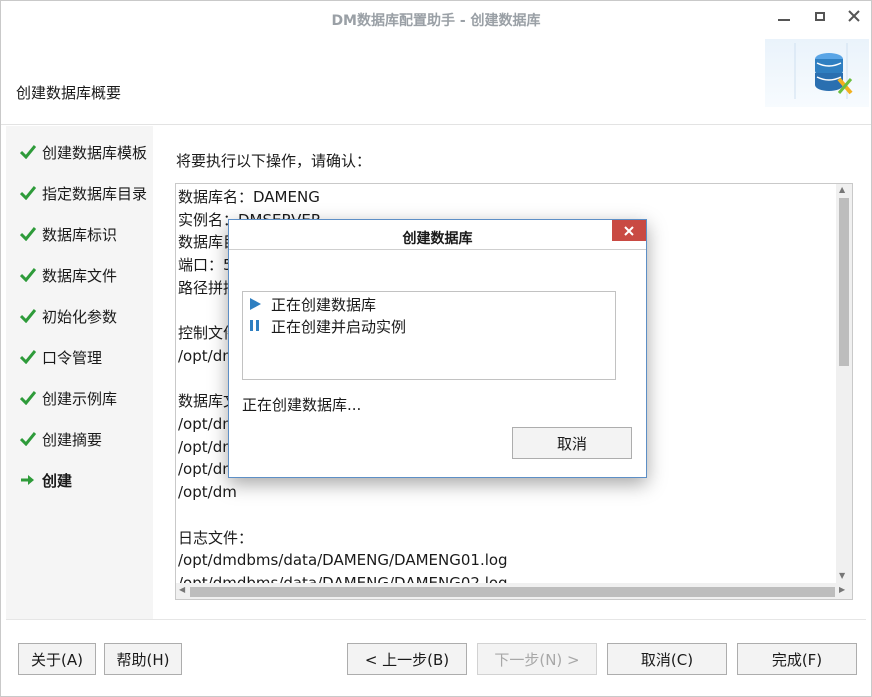 The image size is (872, 697). I want to click on step-item-identifier: 数据库标识, so click(68, 234).